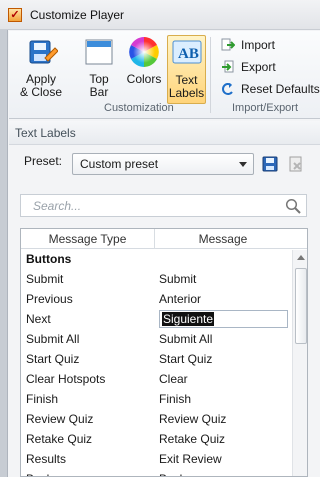 This screenshot has width=320, height=477. Describe the element at coordinates (293, 206) in the screenshot. I see `search-icon` at that location.